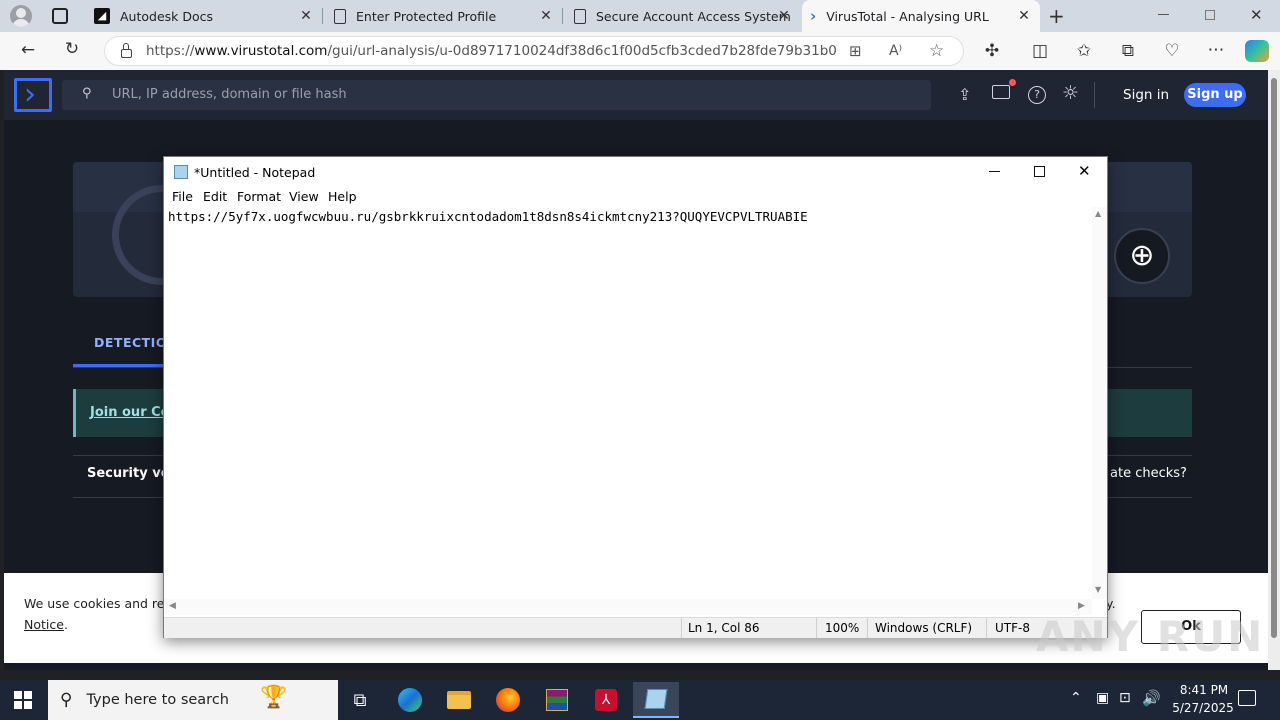 This screenshot has height=720, width=1280. What do you see at coordinates (304, 196) in the screenshot?
I see `menu-view: View` at bounding box center [304, 196].